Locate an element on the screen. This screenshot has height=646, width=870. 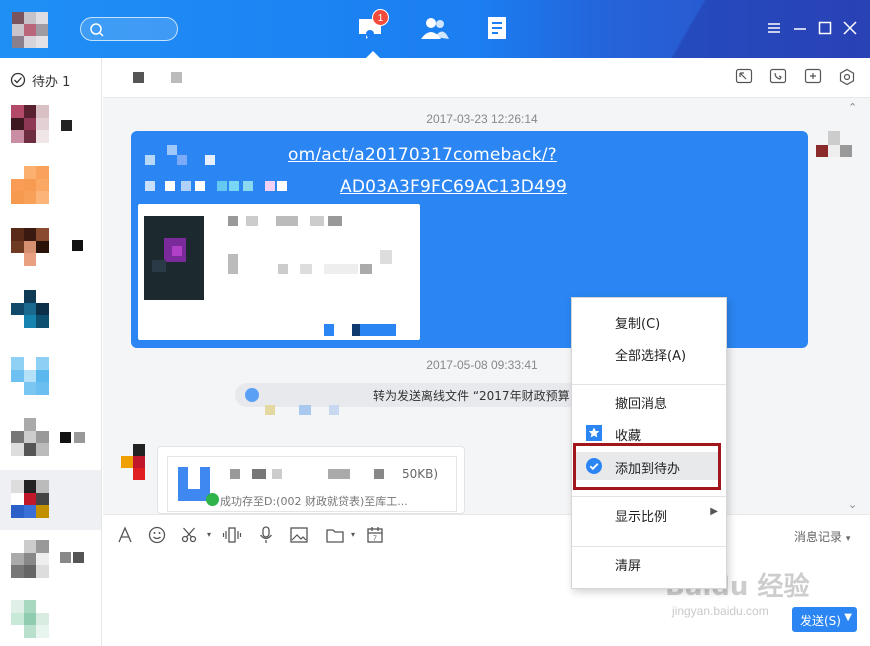
phone-icon is located at coordinates (778, 77).